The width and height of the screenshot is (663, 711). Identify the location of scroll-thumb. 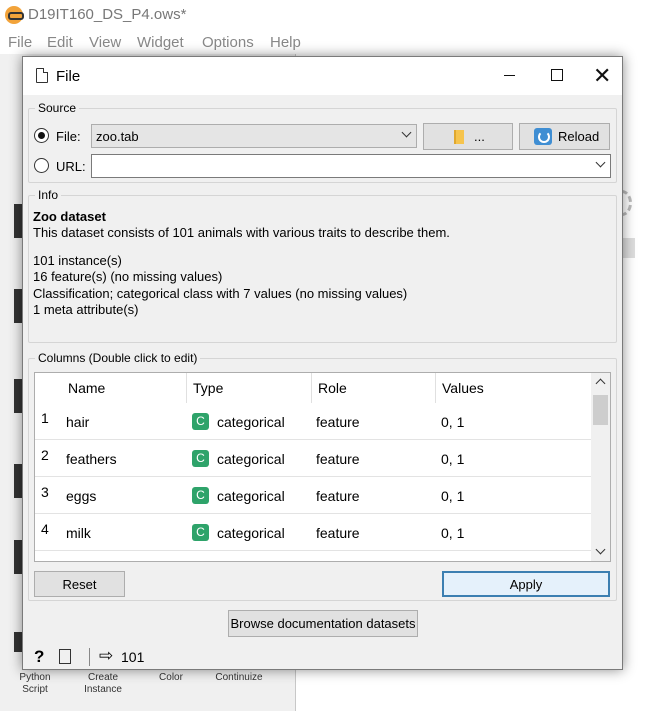
(600, 410).